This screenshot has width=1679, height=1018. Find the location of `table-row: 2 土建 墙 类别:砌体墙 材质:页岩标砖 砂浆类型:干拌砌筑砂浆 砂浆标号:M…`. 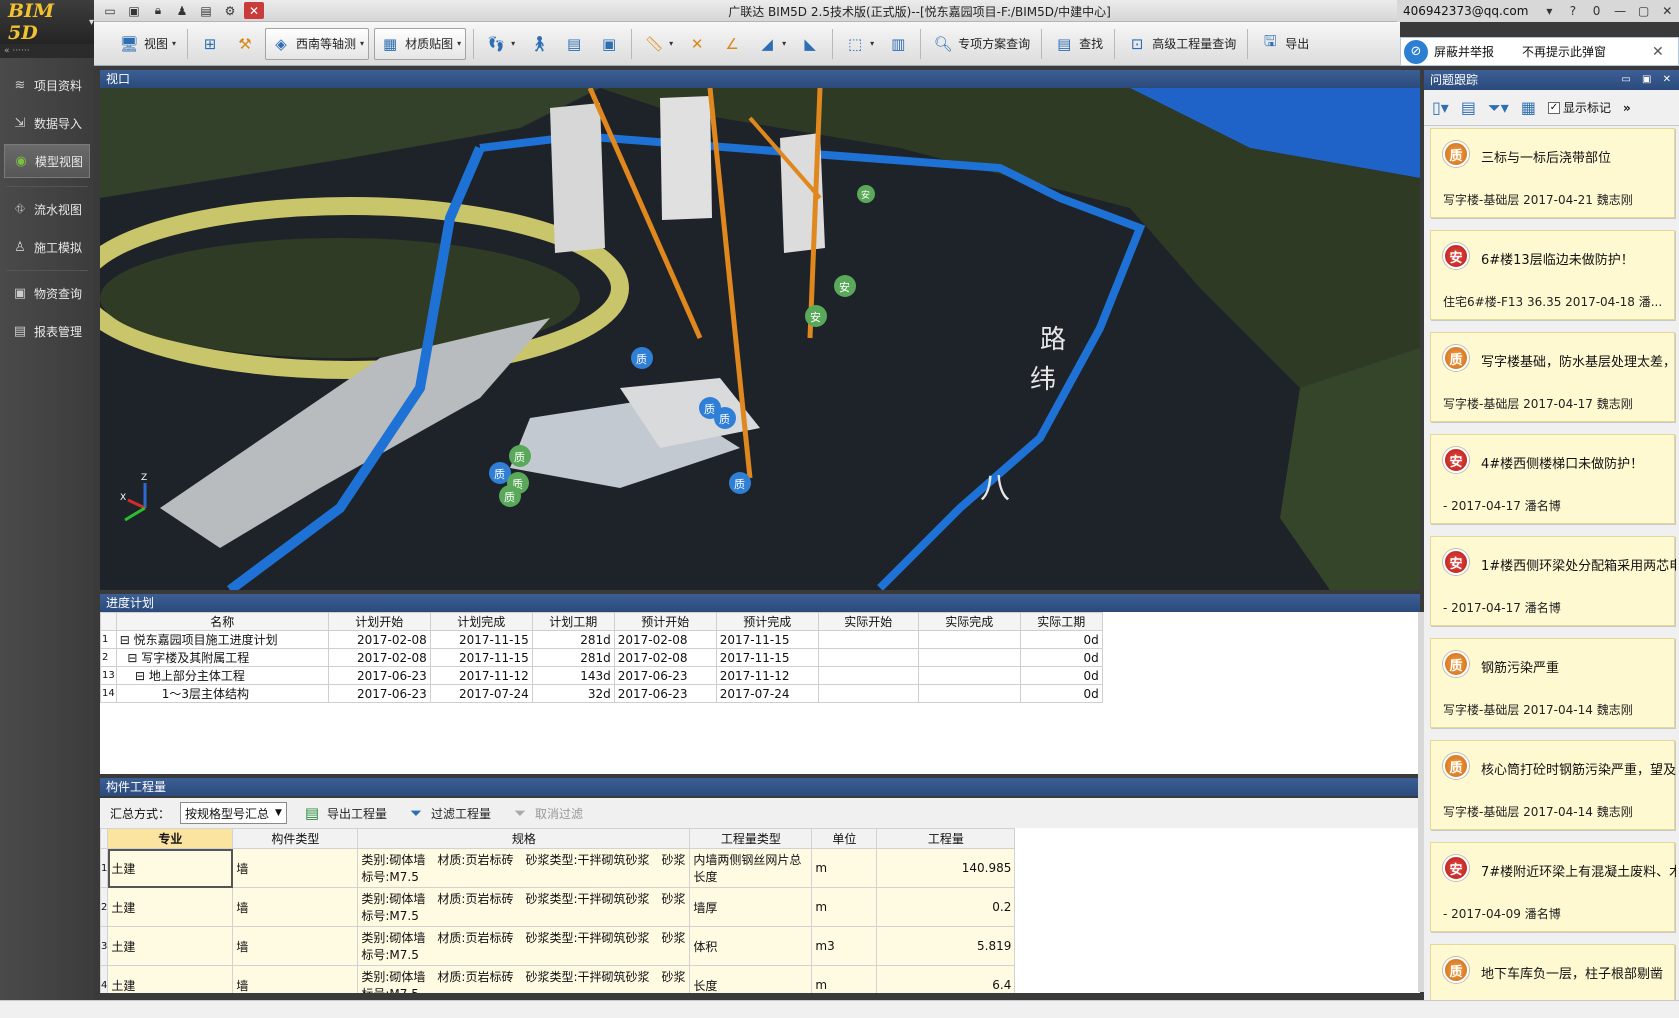

table-row: 2 土建 墙 类别:砌体墙 材质:页岩标砖 砂浆类型:干拌砌筑砂浆 砂浆标号:M… is located at coordinates (558, 907).